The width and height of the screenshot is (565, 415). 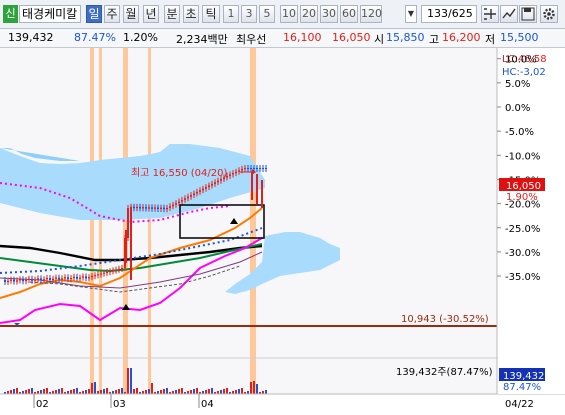 I want to click on y-tick-label: -10.0%, so click(x=522, y=156).